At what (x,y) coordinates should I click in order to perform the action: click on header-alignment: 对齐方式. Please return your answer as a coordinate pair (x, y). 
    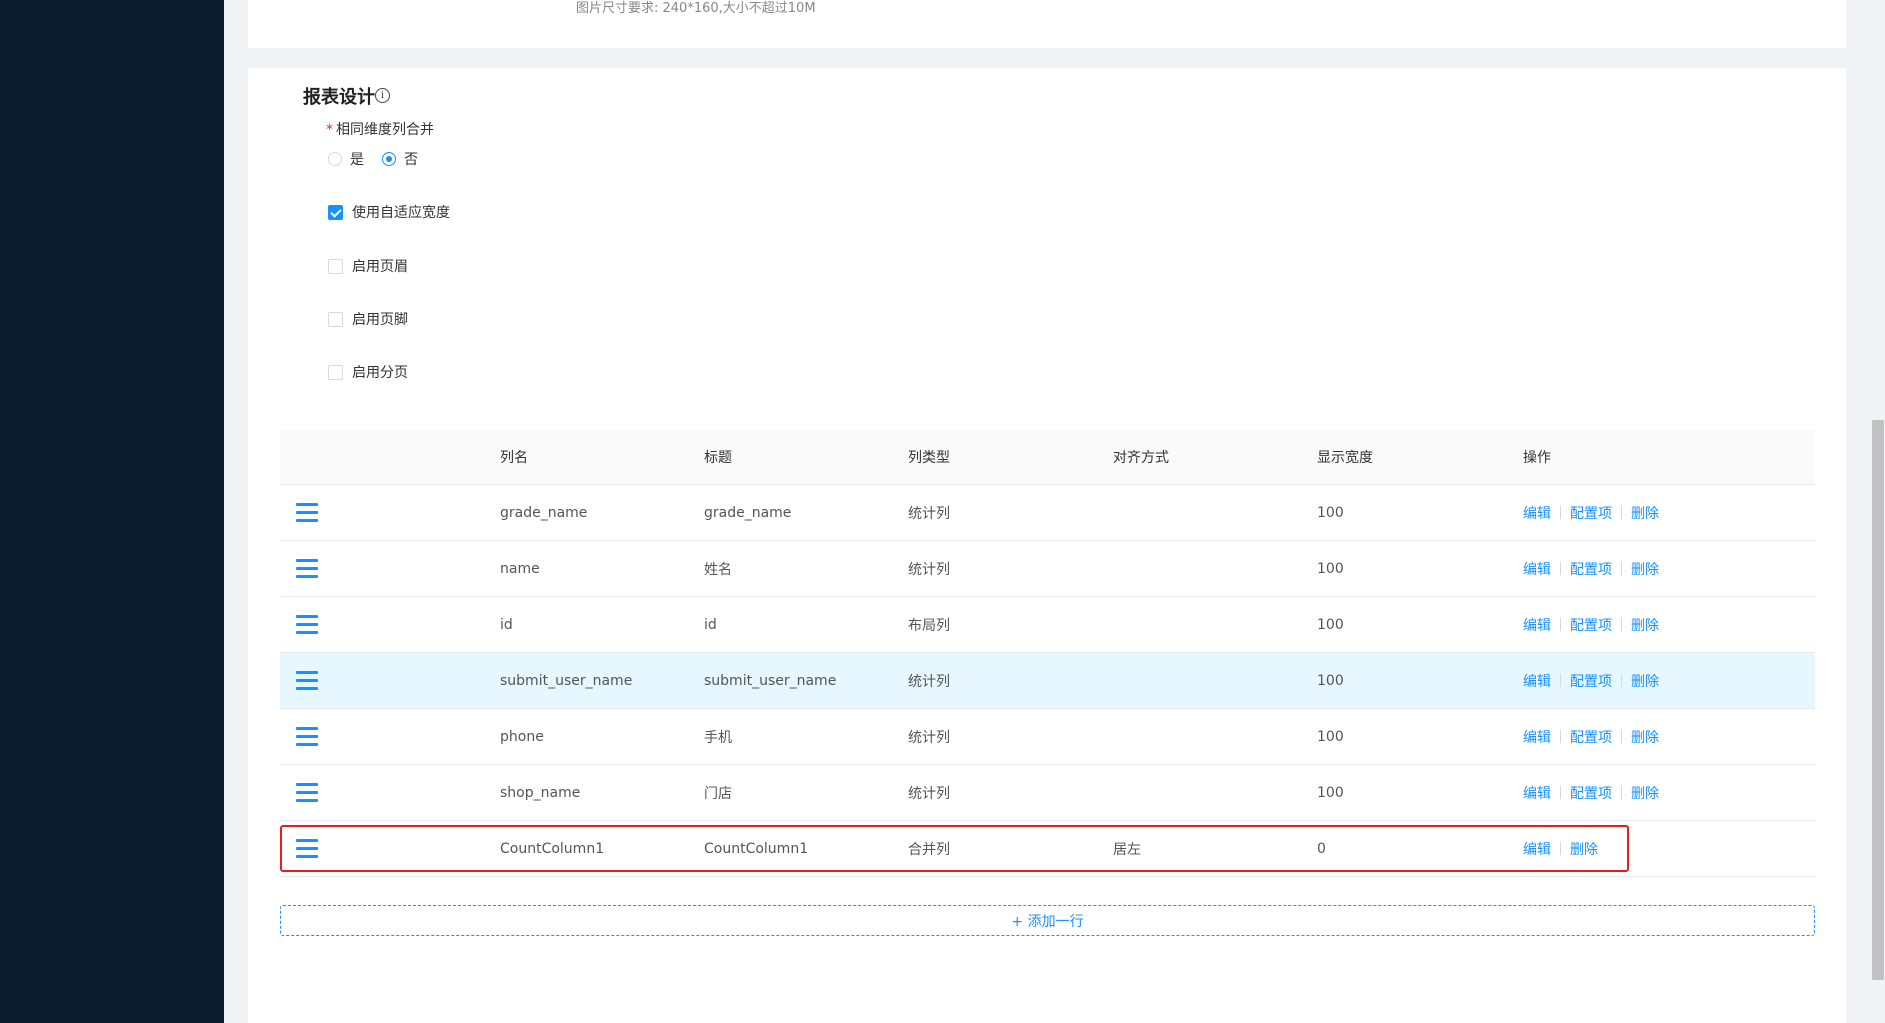
    Looking at the image, I should click on (1141, 458).